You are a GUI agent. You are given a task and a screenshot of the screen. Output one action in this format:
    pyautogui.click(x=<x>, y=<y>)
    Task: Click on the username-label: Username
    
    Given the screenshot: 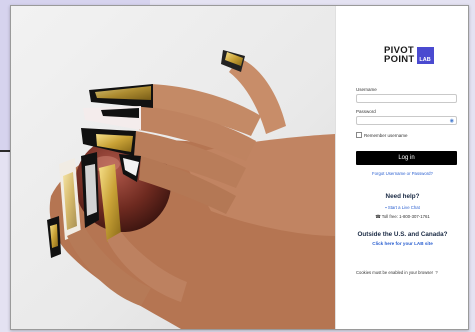 What is the action you would take?
    pyautogui.click(x=366, y=89)
    